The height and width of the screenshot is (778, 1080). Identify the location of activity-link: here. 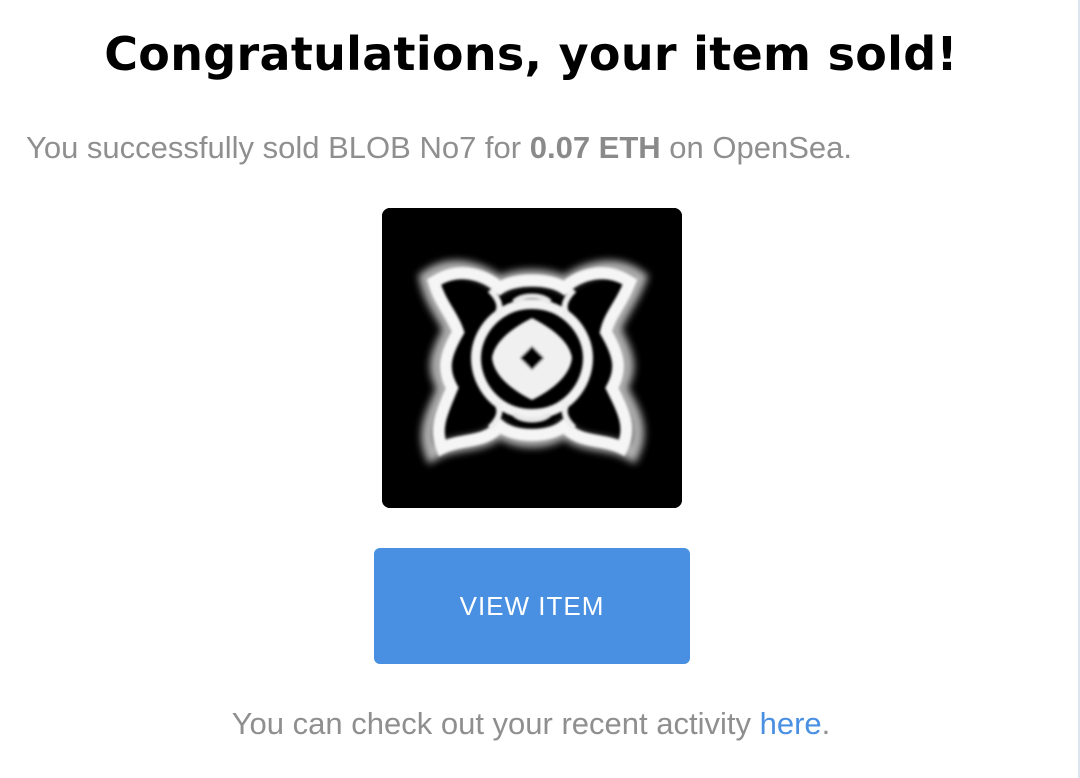
(791, 723).